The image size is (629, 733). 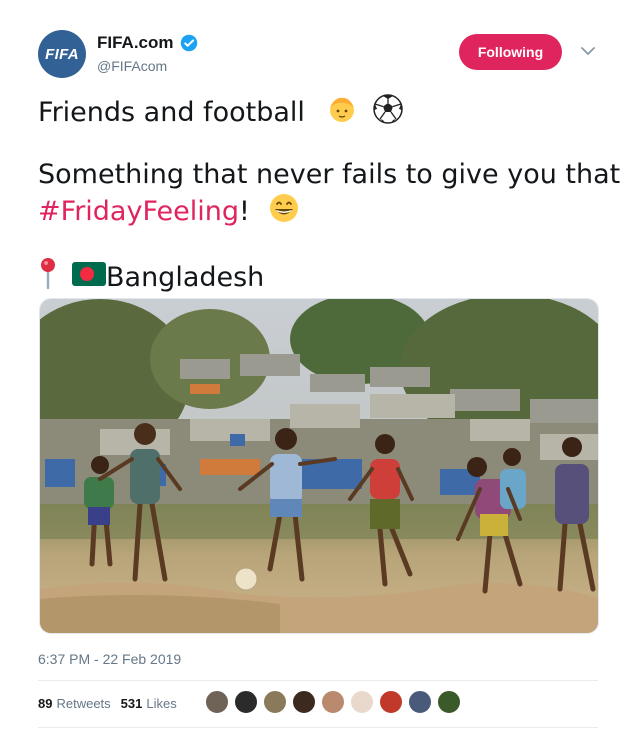 What do you see at coordinates (109, 659) in the screenshot?
I see `tweet-timestamp: 6:37 PM - 22 Feb 2019` at bounding box center [109, 659].